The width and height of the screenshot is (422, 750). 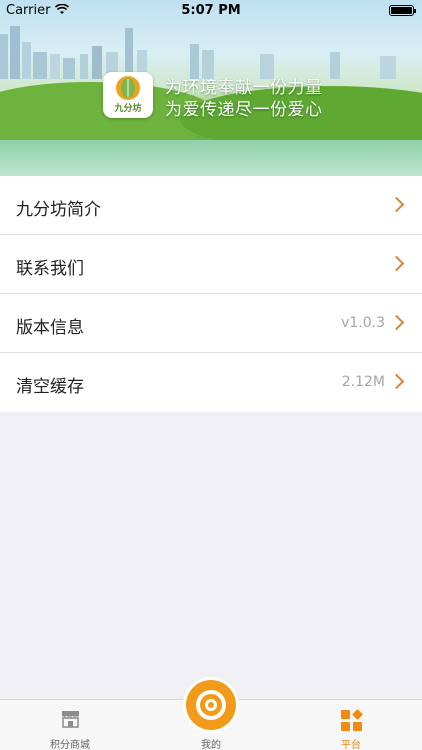 I want to click on menu-item-label: 清空缓存, so click(x=50, y=387).